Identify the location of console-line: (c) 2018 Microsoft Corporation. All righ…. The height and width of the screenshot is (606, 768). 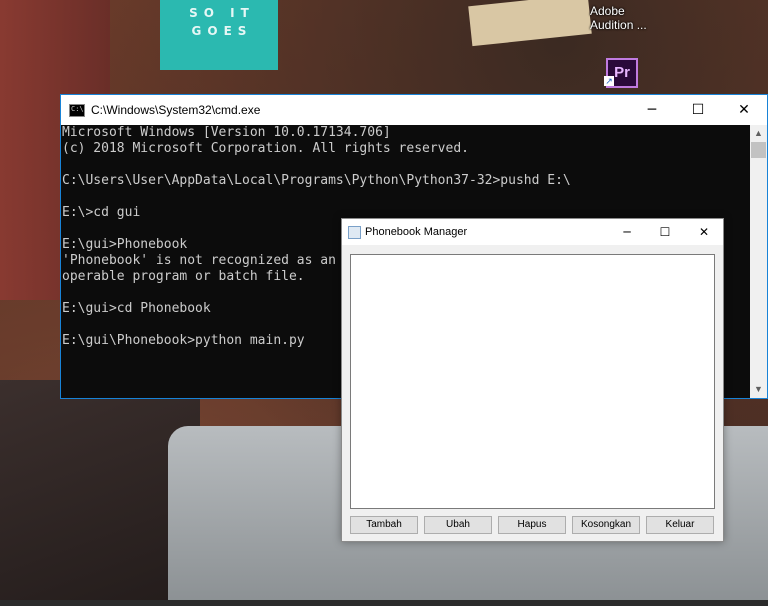
(265, 148).